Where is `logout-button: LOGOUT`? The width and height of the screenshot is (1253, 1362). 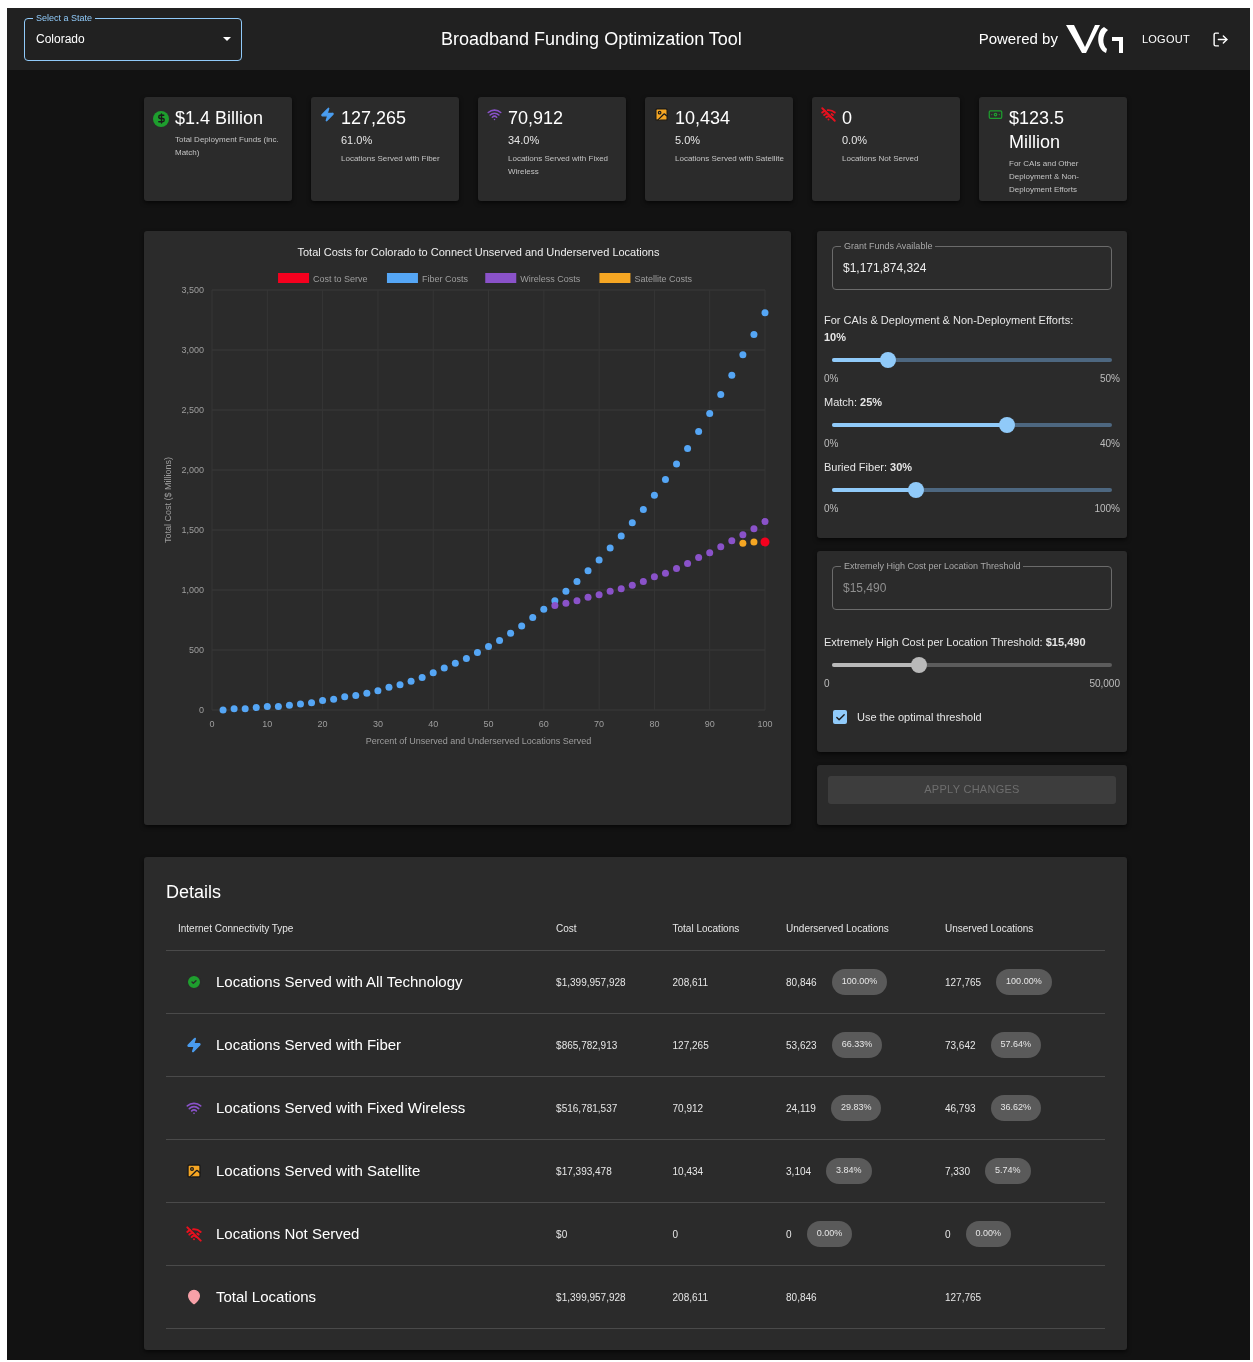
logout-button: LOGOUT is located at coordinates (1165, 39).